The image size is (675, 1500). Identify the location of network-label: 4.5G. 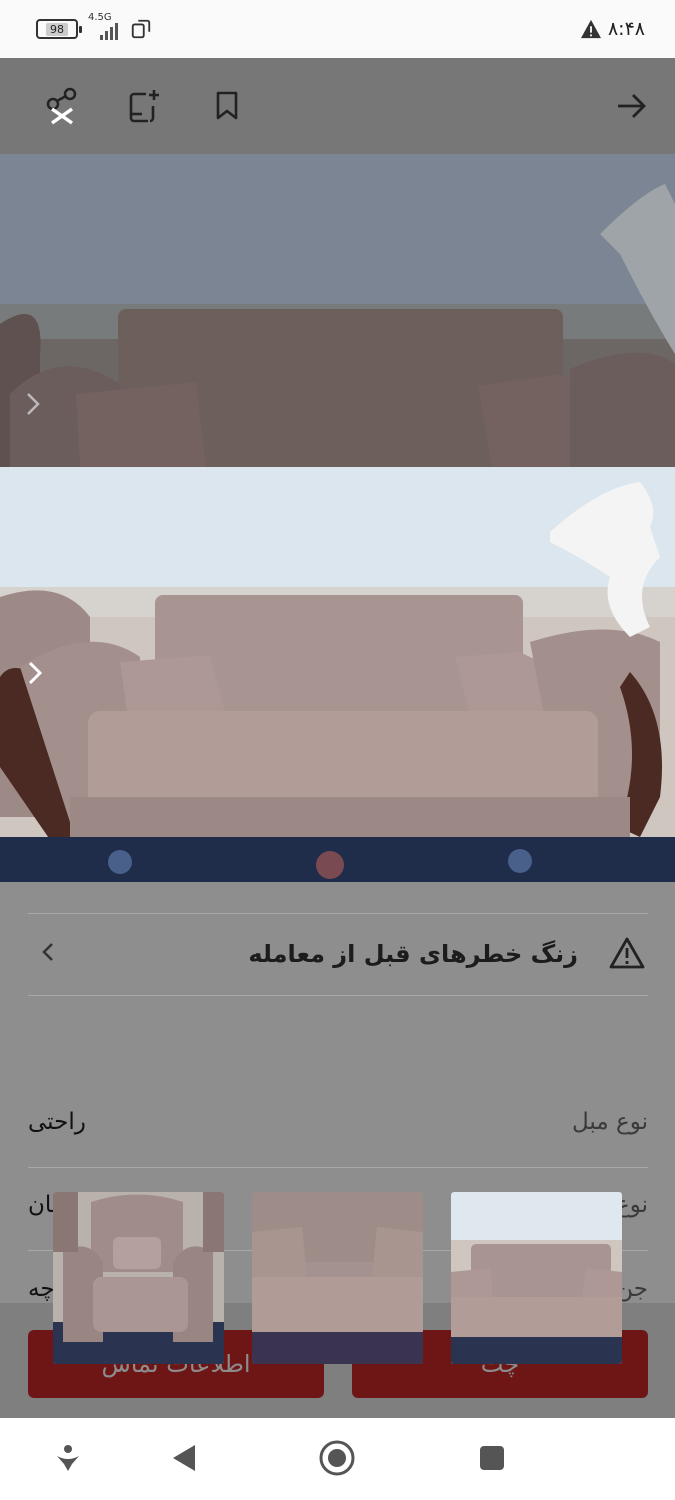
(100, 17).